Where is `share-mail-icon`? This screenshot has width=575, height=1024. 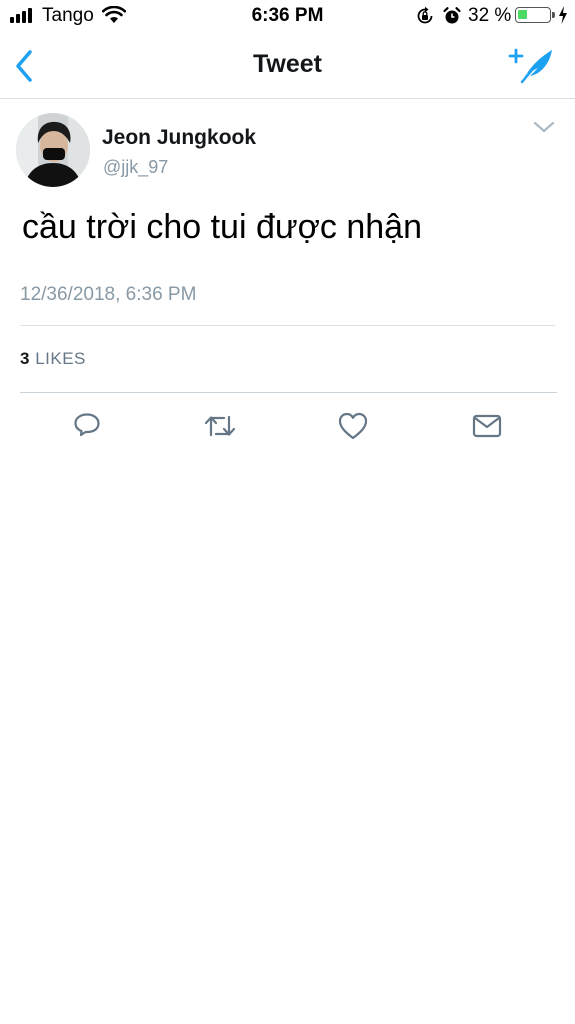 share-mail-icon is located at coordinates (487, 426).